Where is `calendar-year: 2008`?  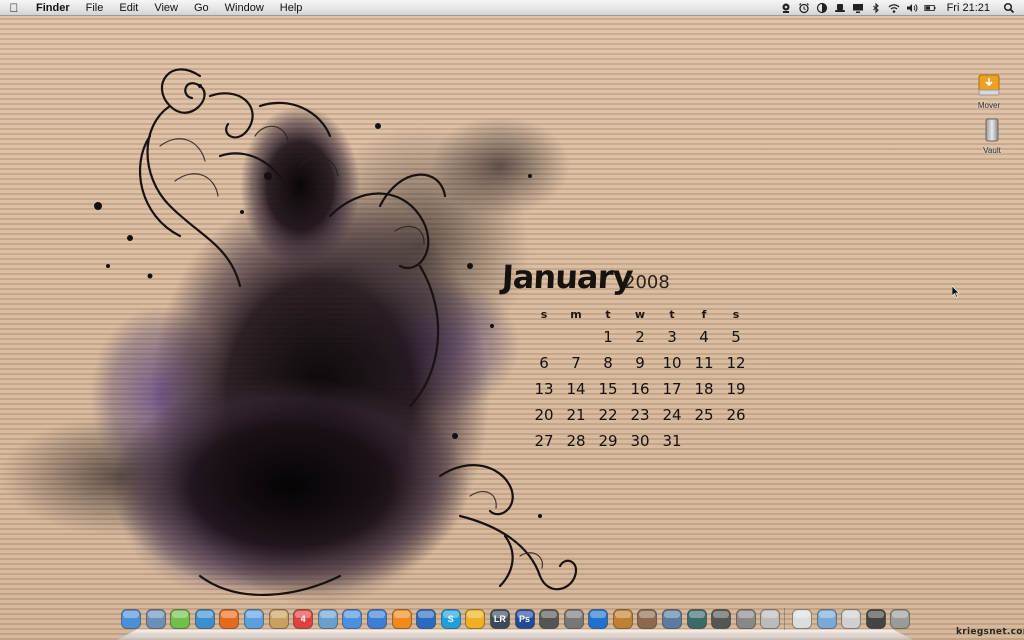
calendar-year: 2008 is located at coordinates (647, 282).